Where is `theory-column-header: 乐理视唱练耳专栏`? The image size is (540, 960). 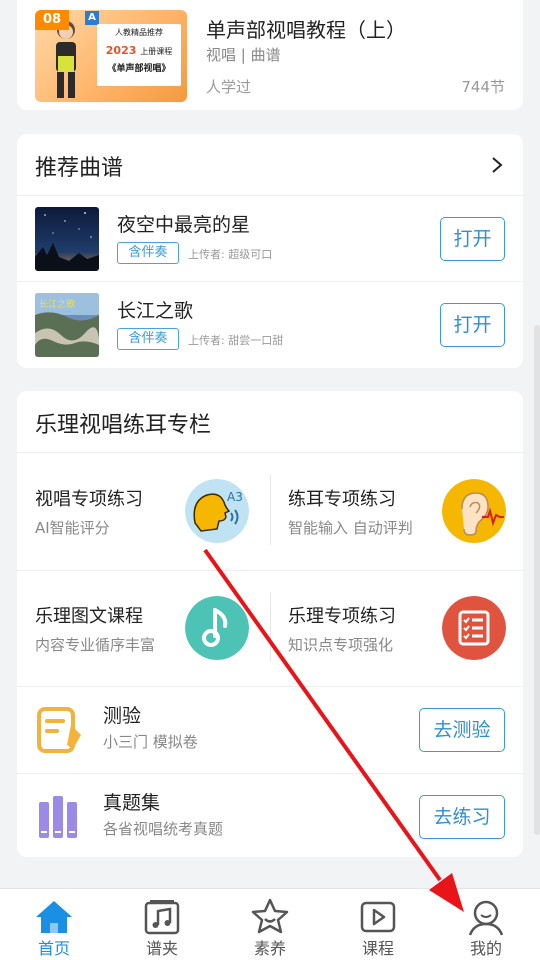
theory-column-header: 乐理视唱练耳专栏 is located at coordinates (270, 422).